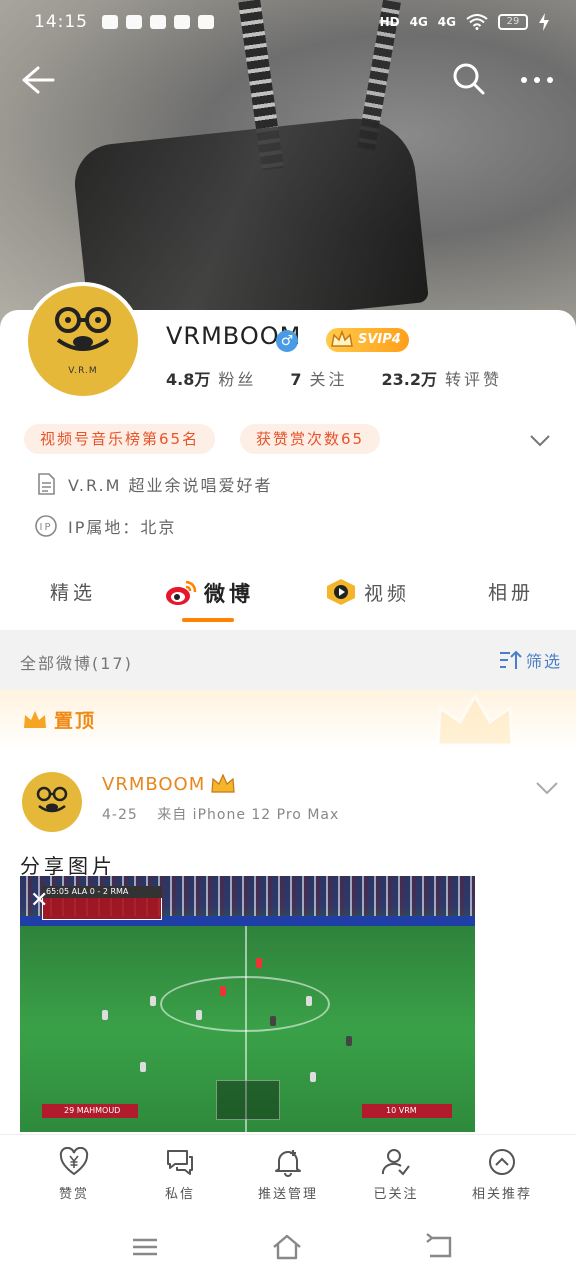 The image size is (576, 1280). I want to click on status-time: 14:15, so click(61, 22).